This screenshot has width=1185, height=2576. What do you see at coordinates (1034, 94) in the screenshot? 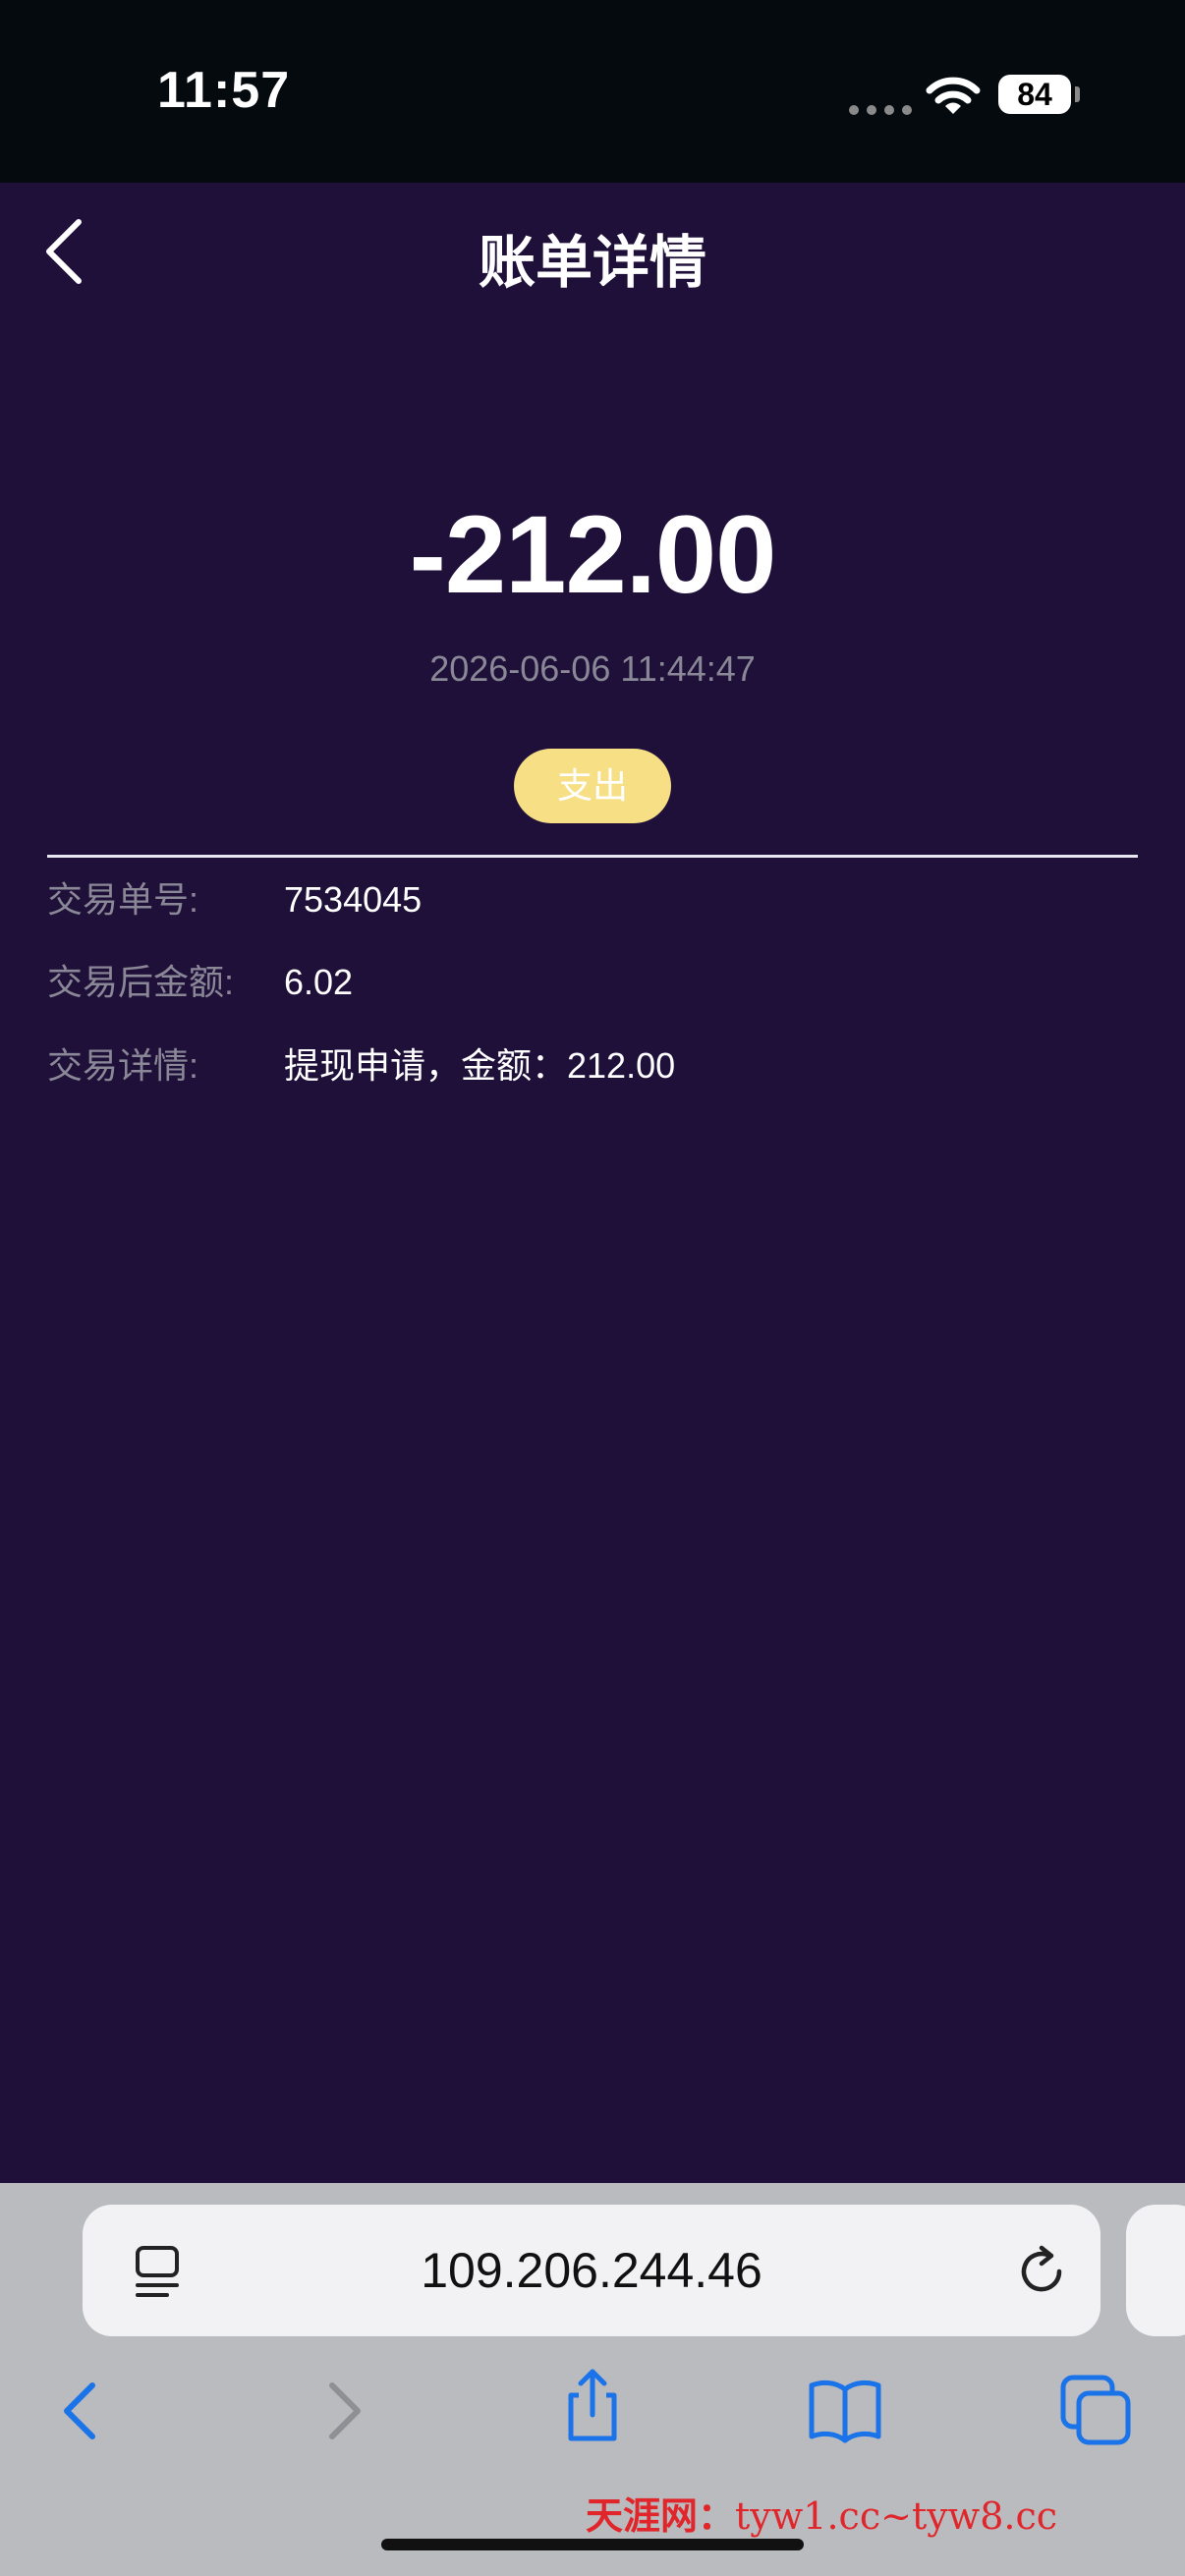
I see `battery-indicator: 84` at bounding box center [1034, 94].